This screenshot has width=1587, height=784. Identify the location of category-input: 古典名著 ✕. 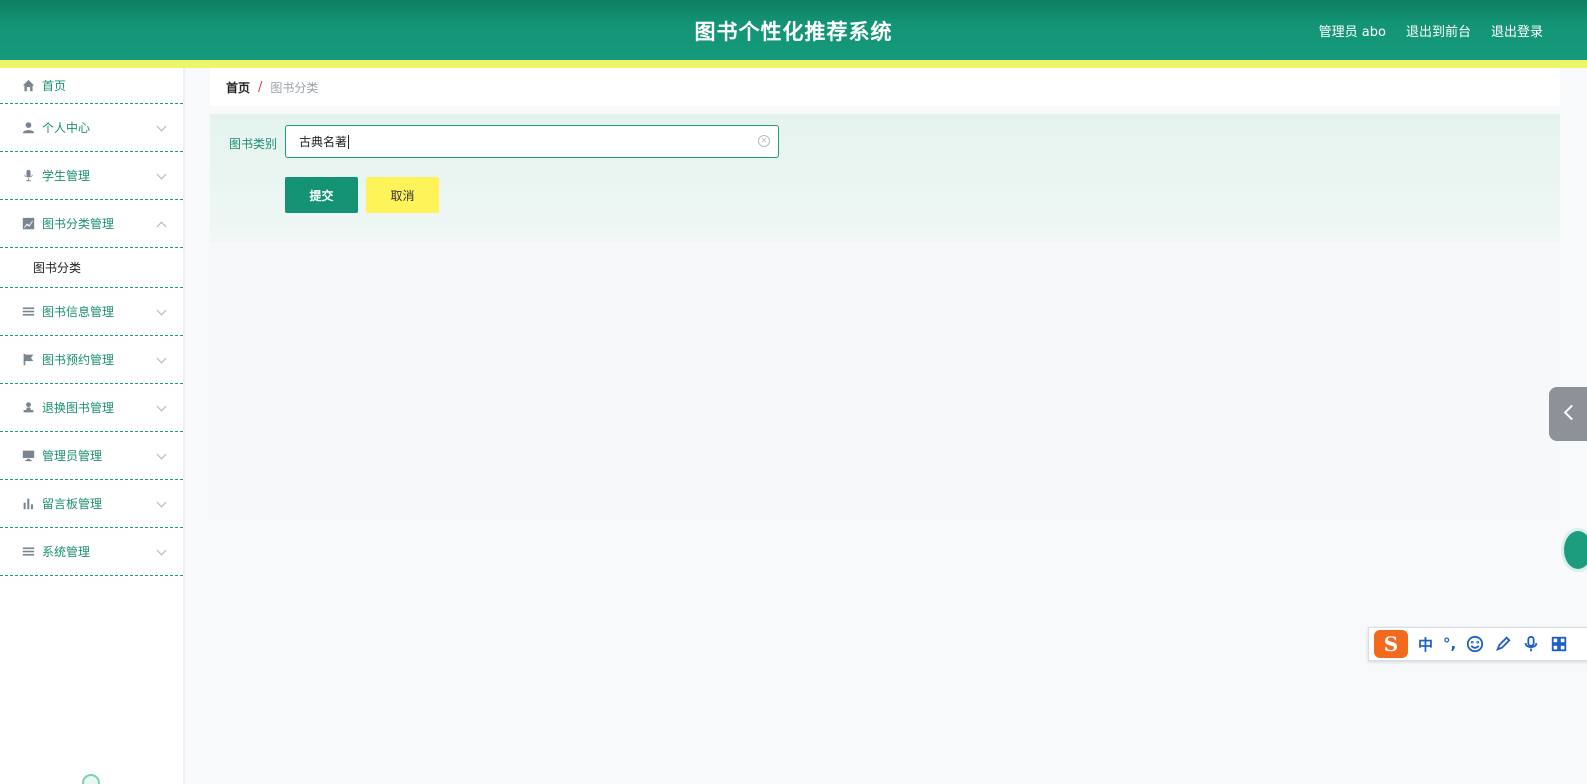
(532, 141).